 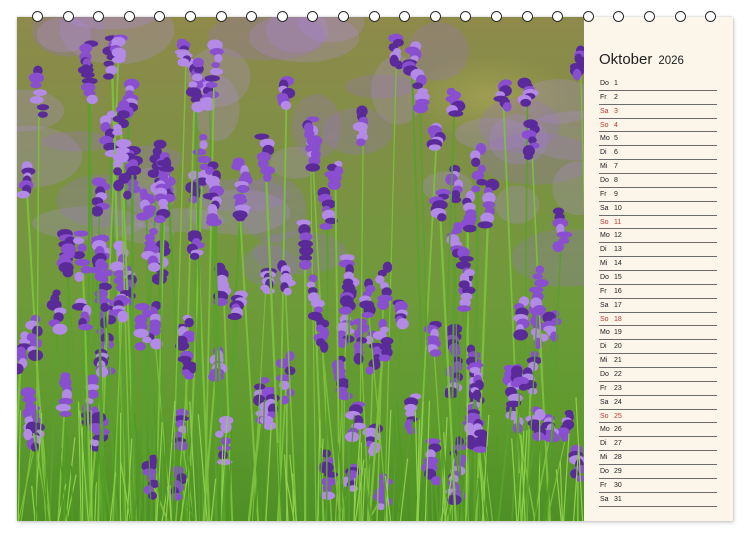 I want to click on day-number: 16, so click(x=618, y=291).